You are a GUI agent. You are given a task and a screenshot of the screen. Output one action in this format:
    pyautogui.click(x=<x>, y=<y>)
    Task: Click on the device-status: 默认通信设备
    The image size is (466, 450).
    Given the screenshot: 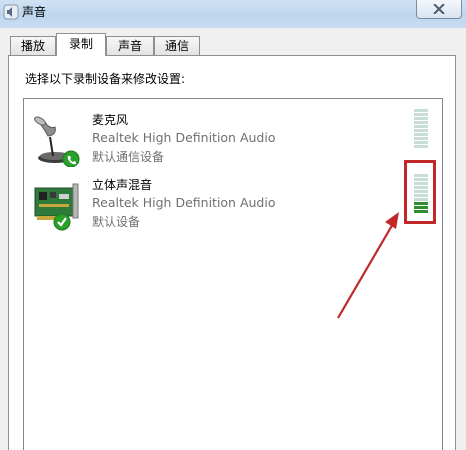 What is the action you would take?
    pyautogui.click(x=128, y=157)
    